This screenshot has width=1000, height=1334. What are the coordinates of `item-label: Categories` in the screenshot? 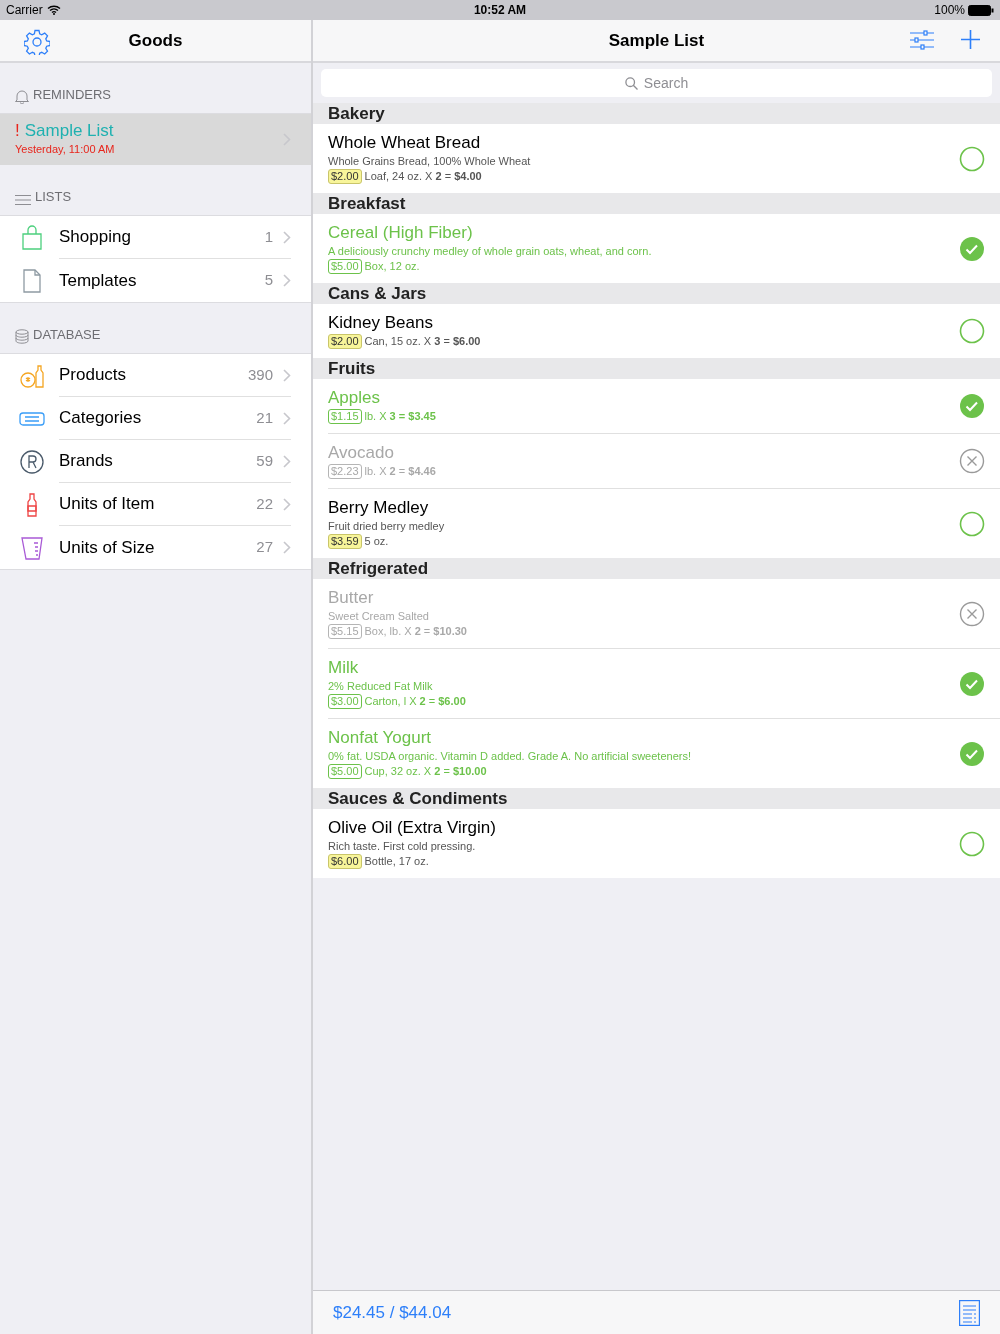 It's located at (101, 418).